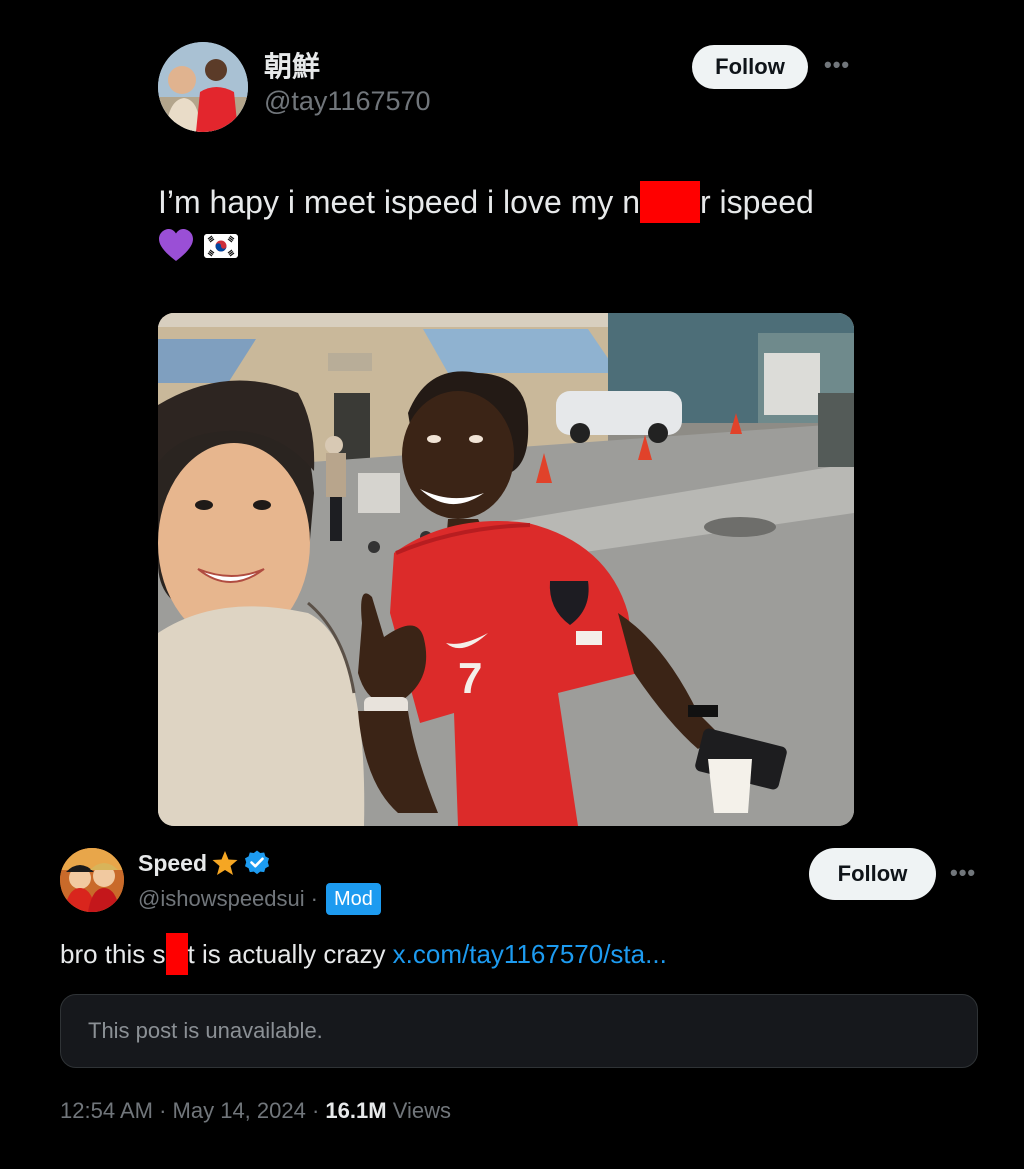  Describe the element at coordinates (225, 863) in the screenshot. I see `star-icon` at that location.